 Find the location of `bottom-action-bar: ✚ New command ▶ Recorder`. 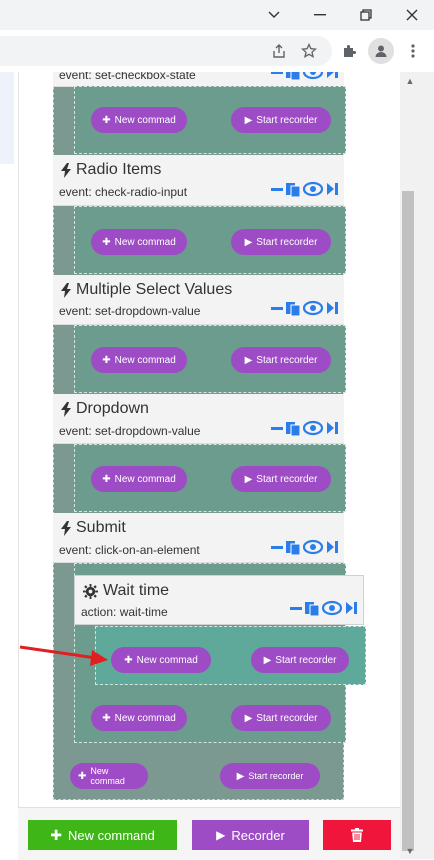

bottom-action-bar: ✚ New command ▶ Recorder is located at coordinates (209, 833).